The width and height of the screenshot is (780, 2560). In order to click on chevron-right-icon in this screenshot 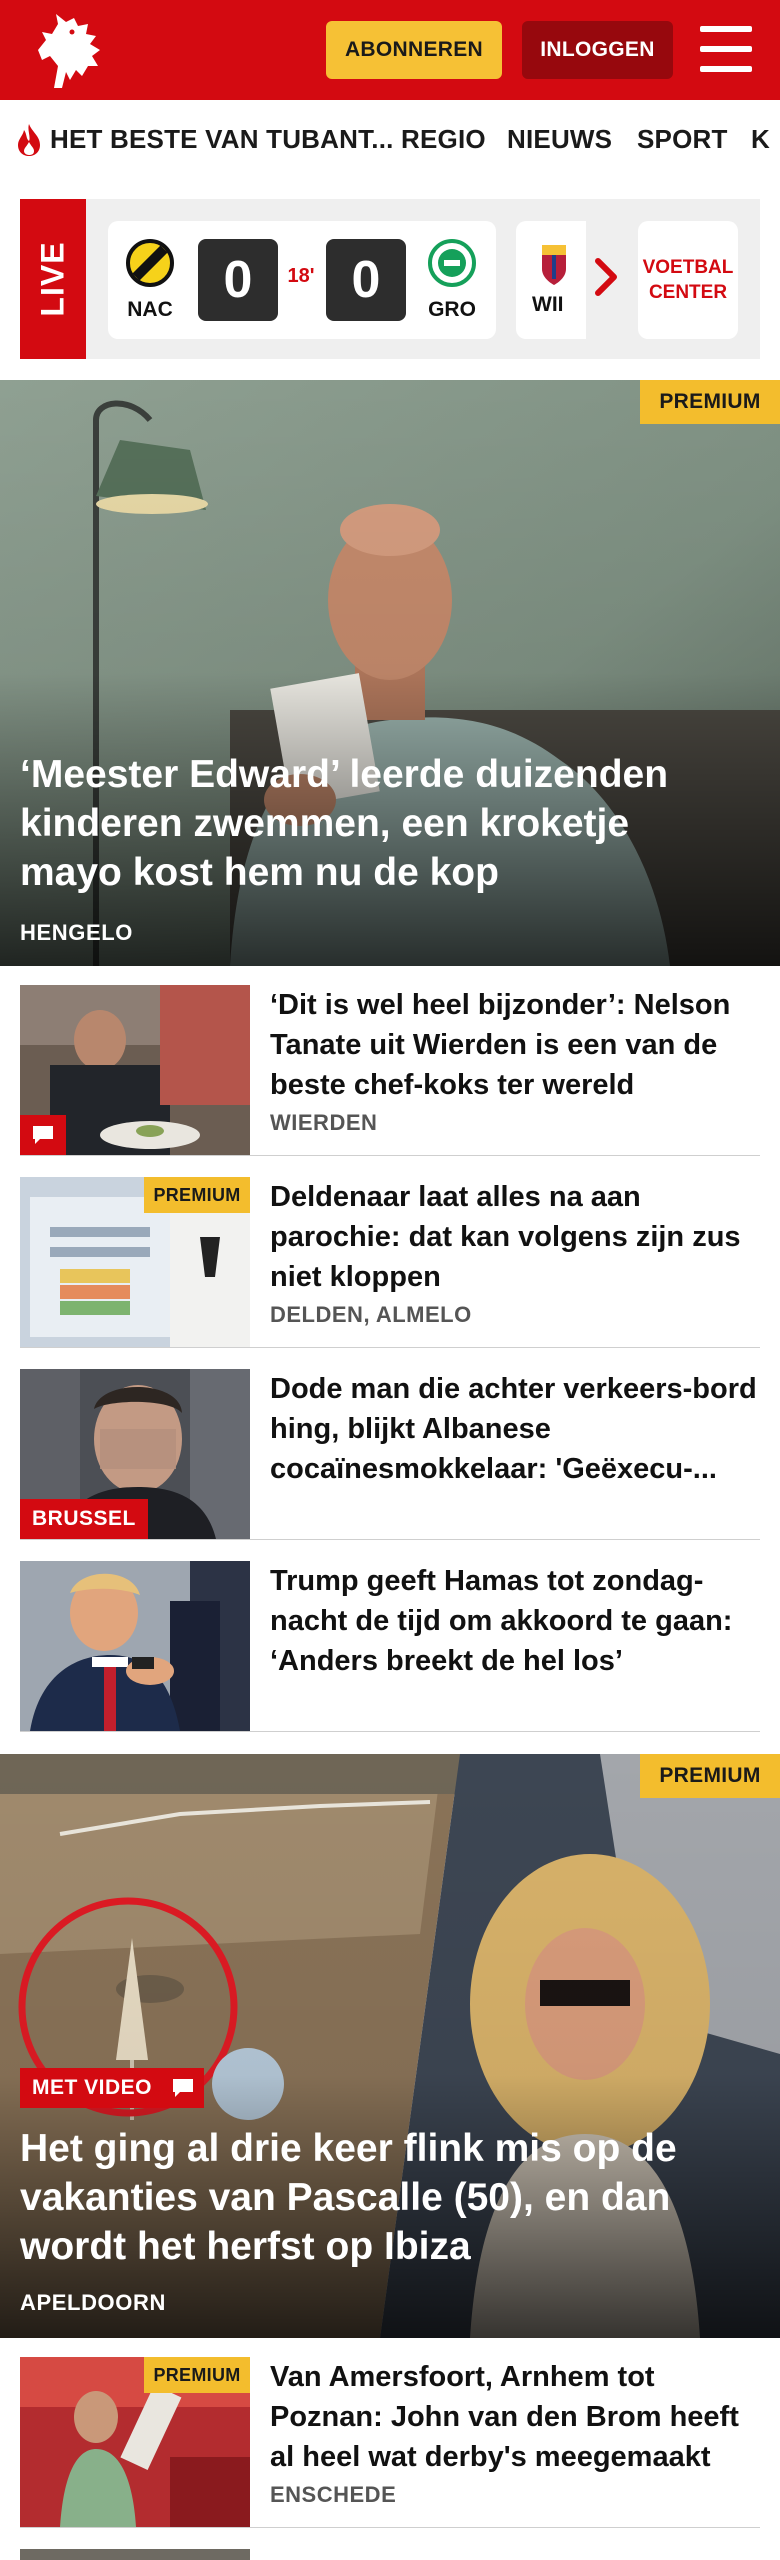, I will do `click(606, 277)`.